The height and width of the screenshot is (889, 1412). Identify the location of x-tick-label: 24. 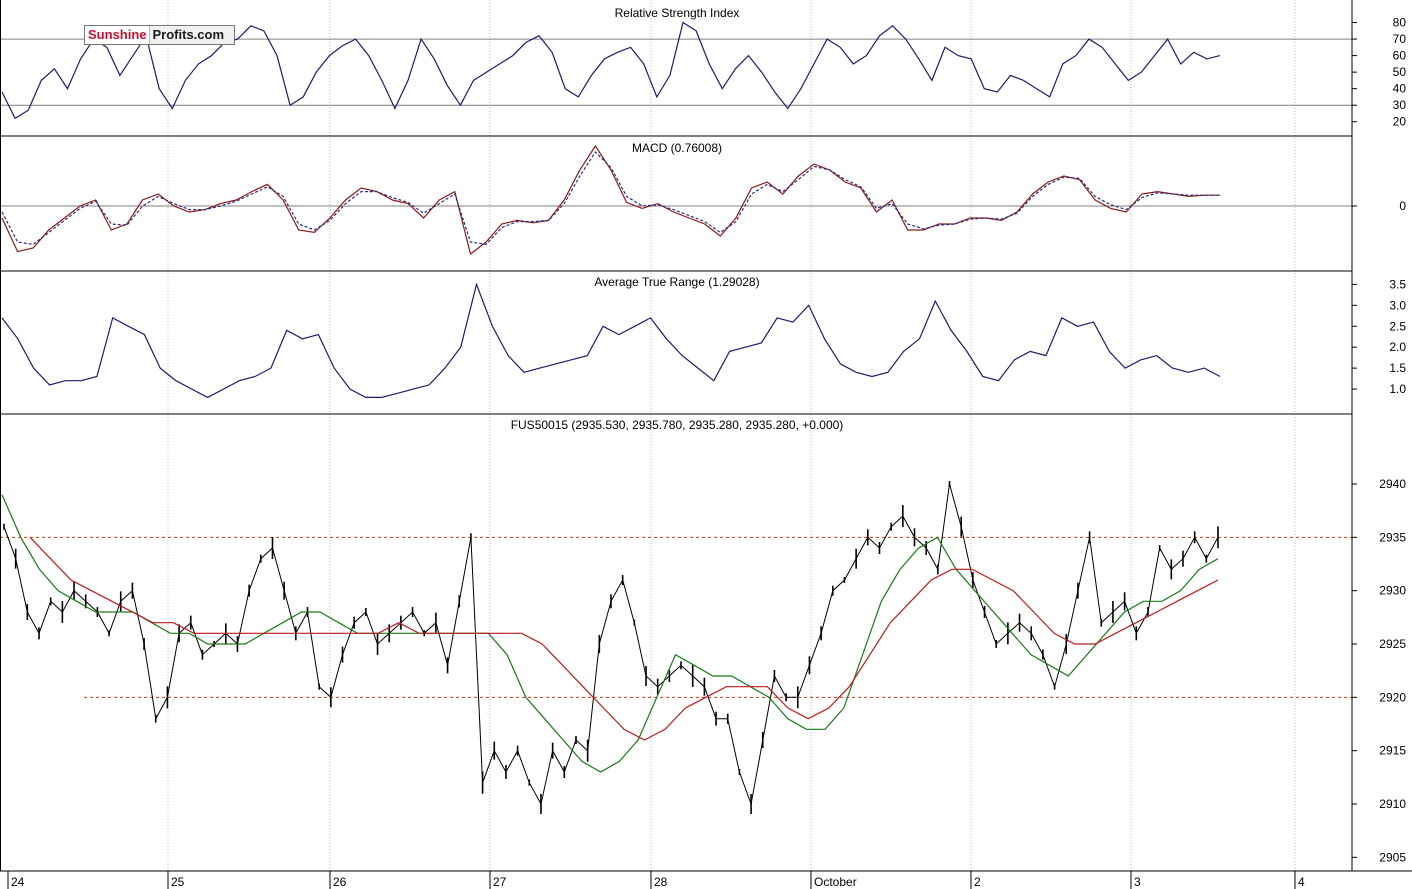
(18, 882).